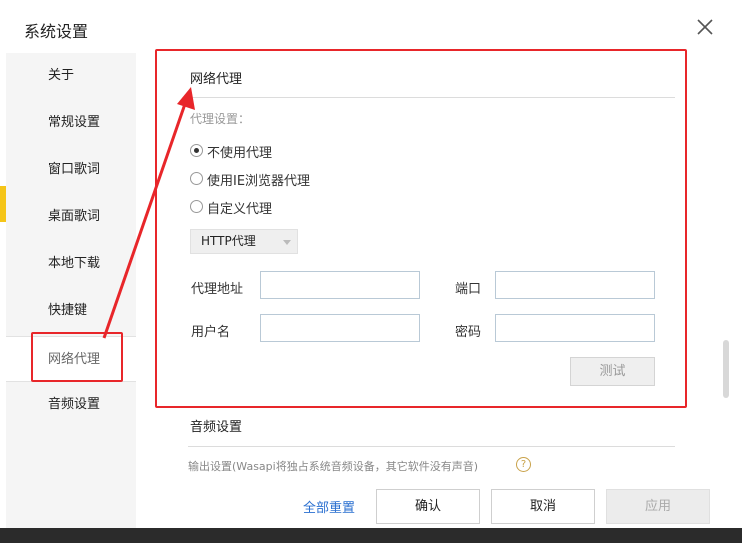 The width and height of the screenshot is (742, 543). I want to click on audio-output-description: 输出设置(Wasapi将独占系统音频设备，其它软件没有声音), so click(333, 466).